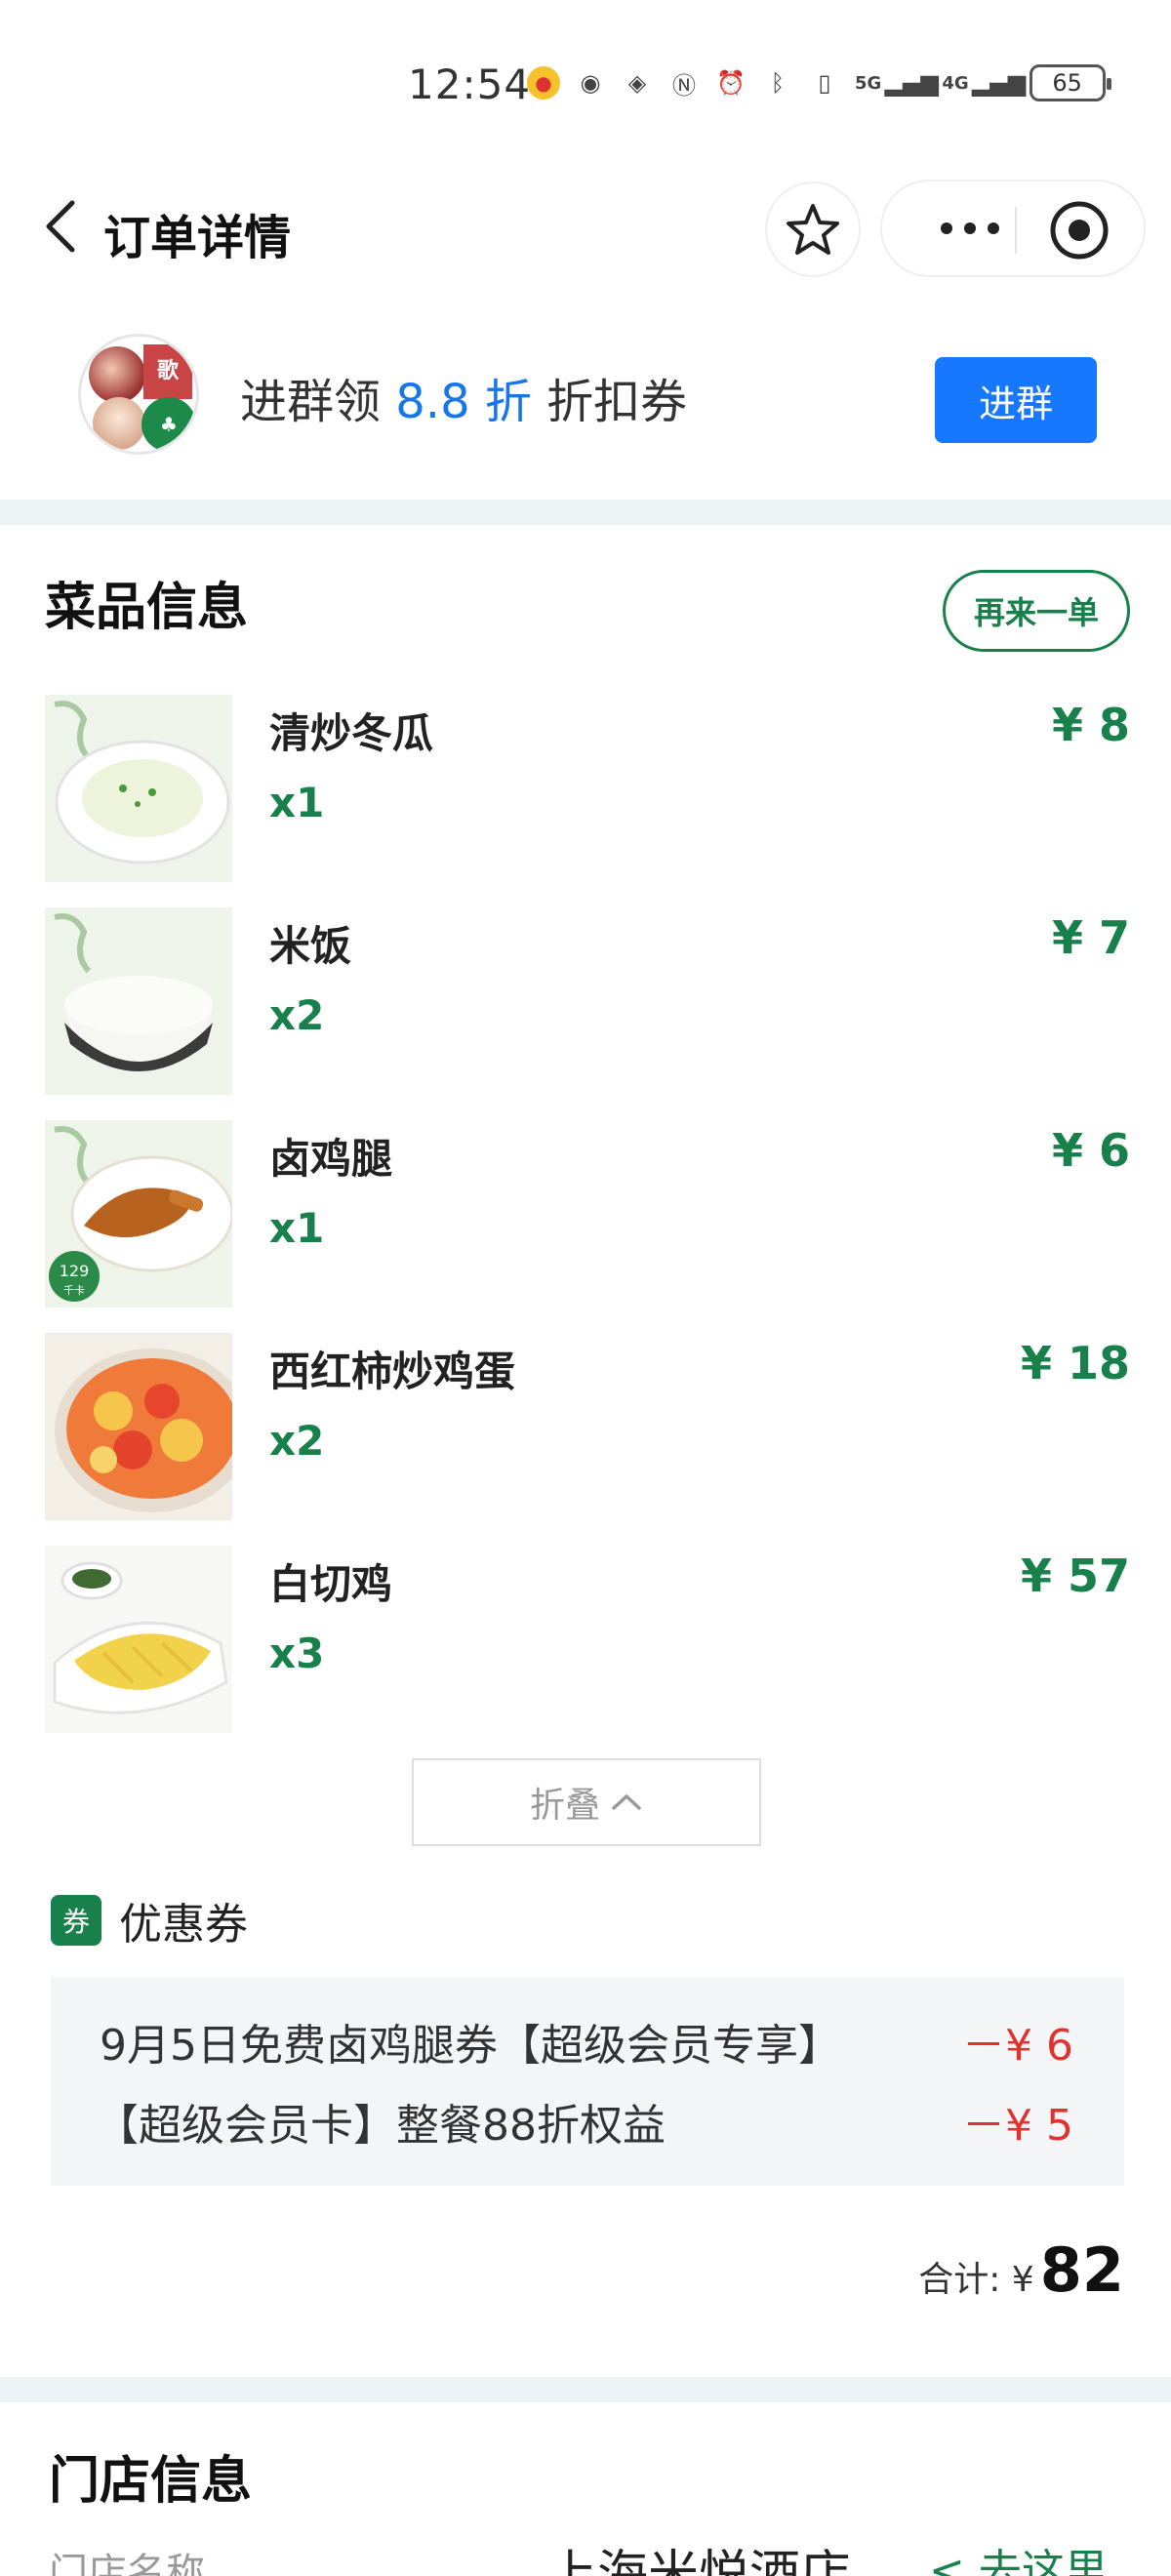 The height and width of the screenshot is (2576, 1171). What do you see at coordinates (167, 371) in the screenshot?
I see `avatar-logo: 歌` at bounding box center [167, 371].